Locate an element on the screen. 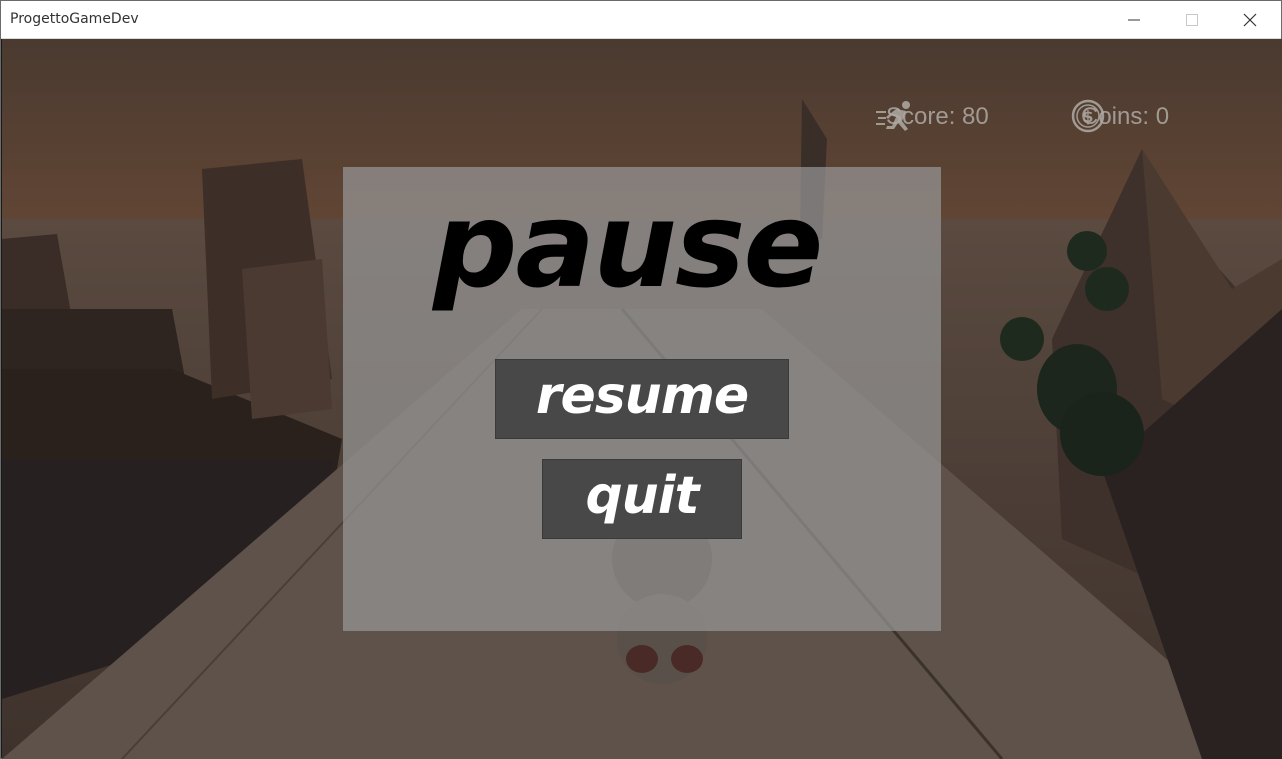 This screenshot has height=759, width=1282. close-icon is located at coordinates (1250, 19).